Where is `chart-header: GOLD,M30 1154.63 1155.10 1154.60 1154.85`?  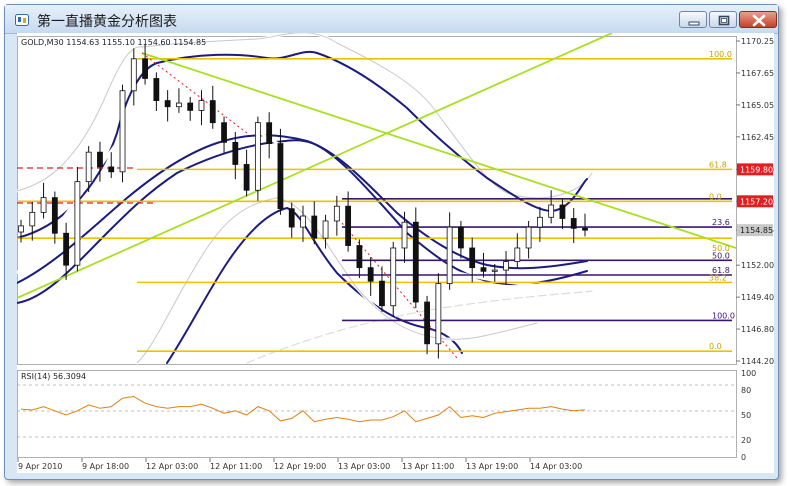
chart-header: GOLD,M30 1154.63 1155.10 1154.60 1154.85 is located at coordinates (113, 42).